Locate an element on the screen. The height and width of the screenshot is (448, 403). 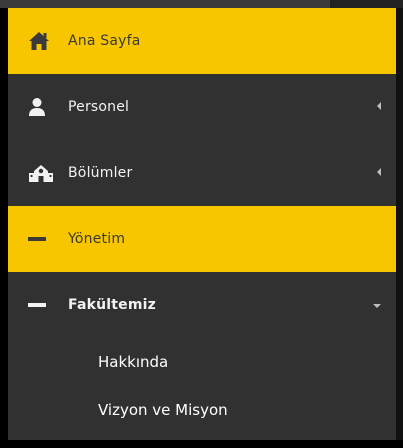
menu-item-label: Bölümler is located at coordinates (100, 173).